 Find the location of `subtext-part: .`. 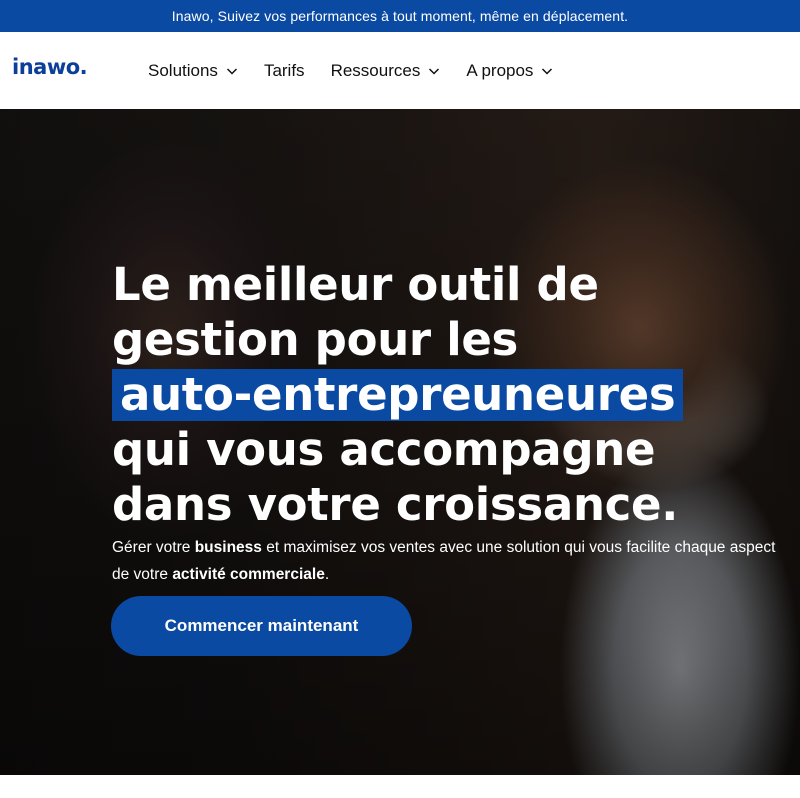

subtext-part: . is located at coordinates (327, 574).